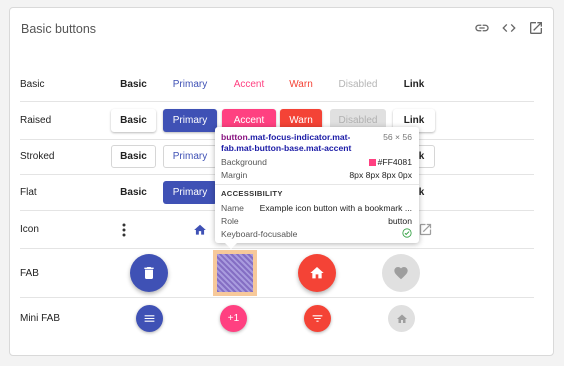 Image resolution: width=564 pixels, height=366 pixels. I want to click on stroked-basic-button: Basic, so click(133, 156).